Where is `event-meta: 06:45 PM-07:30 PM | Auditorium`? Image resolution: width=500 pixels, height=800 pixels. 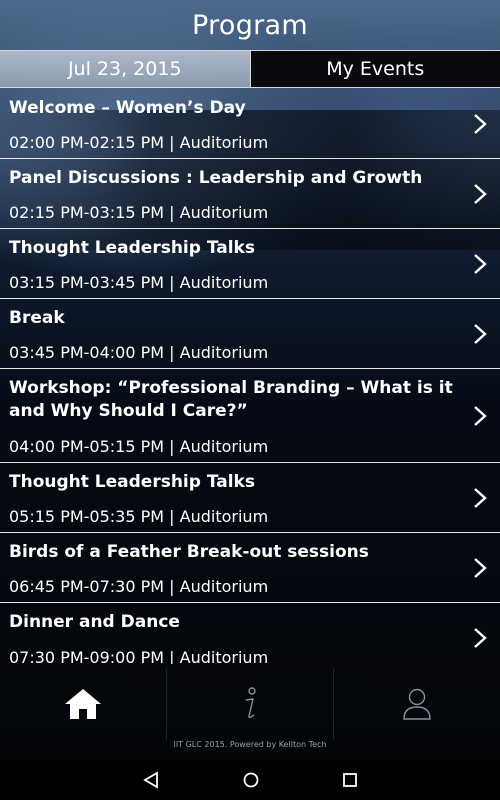 event-meta: 06:45 PM-07:30 PM | Auditorium is located at coordinates (138, 586).